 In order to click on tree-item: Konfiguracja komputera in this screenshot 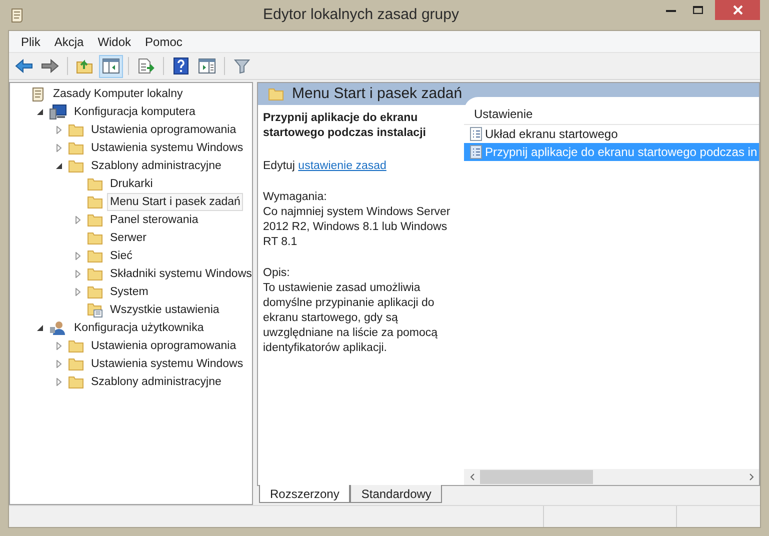, I will do `click(134, 112)`.